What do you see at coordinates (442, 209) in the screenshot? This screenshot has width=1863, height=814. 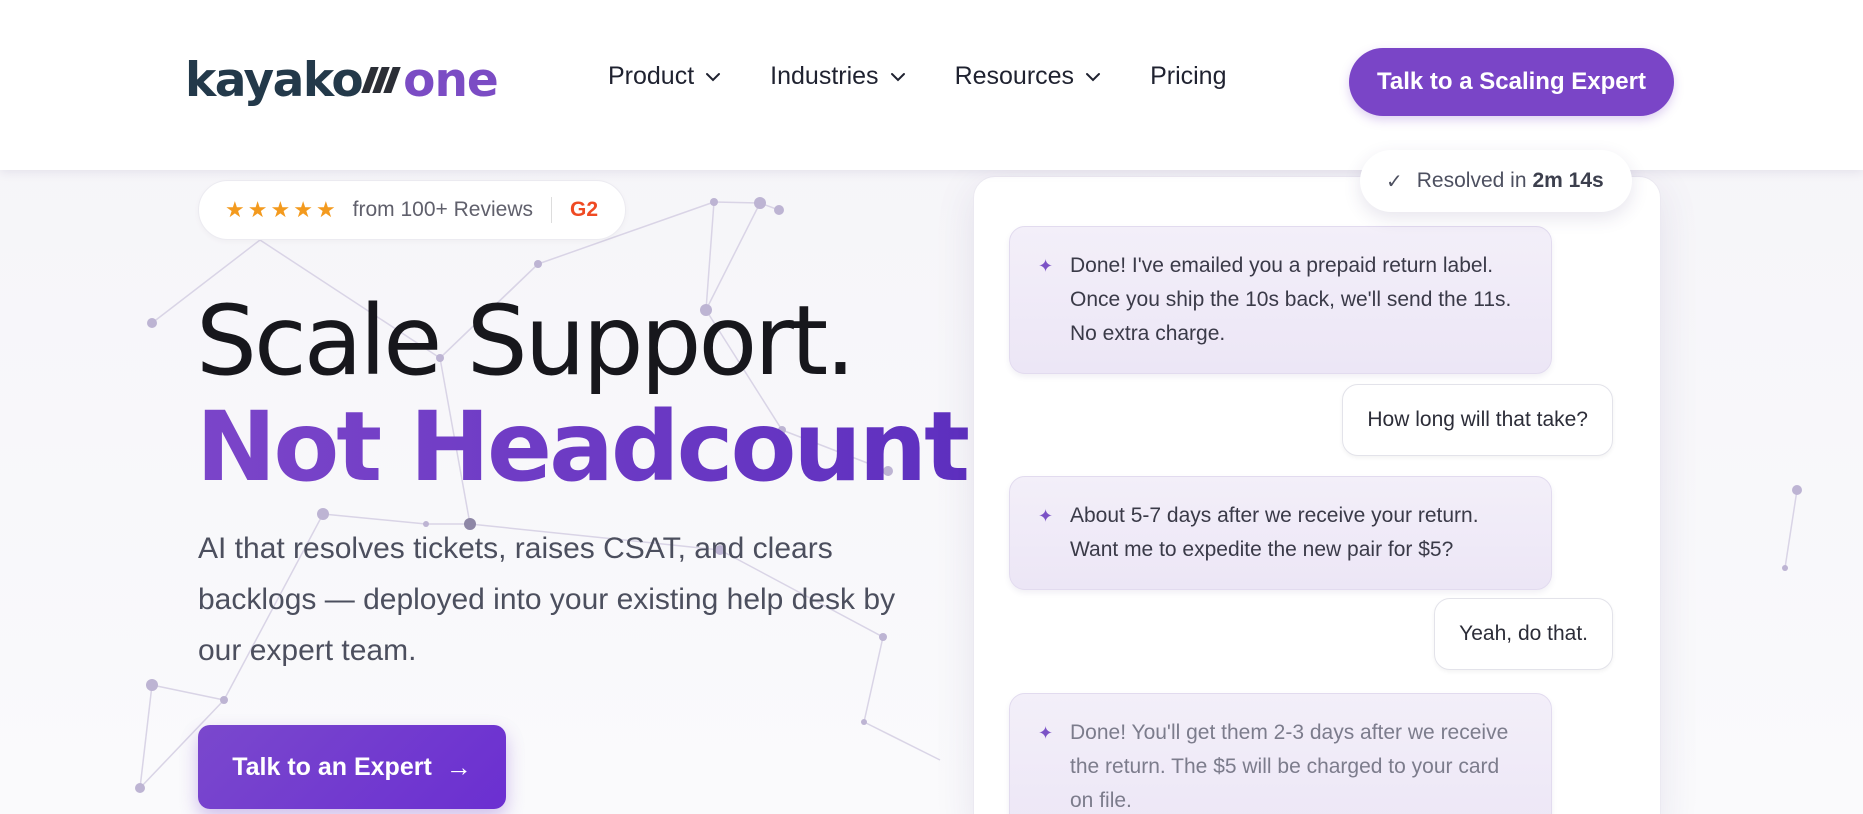 I see `reviews-count-text: from 100+ Reviews` at bounding box center [442, 209].